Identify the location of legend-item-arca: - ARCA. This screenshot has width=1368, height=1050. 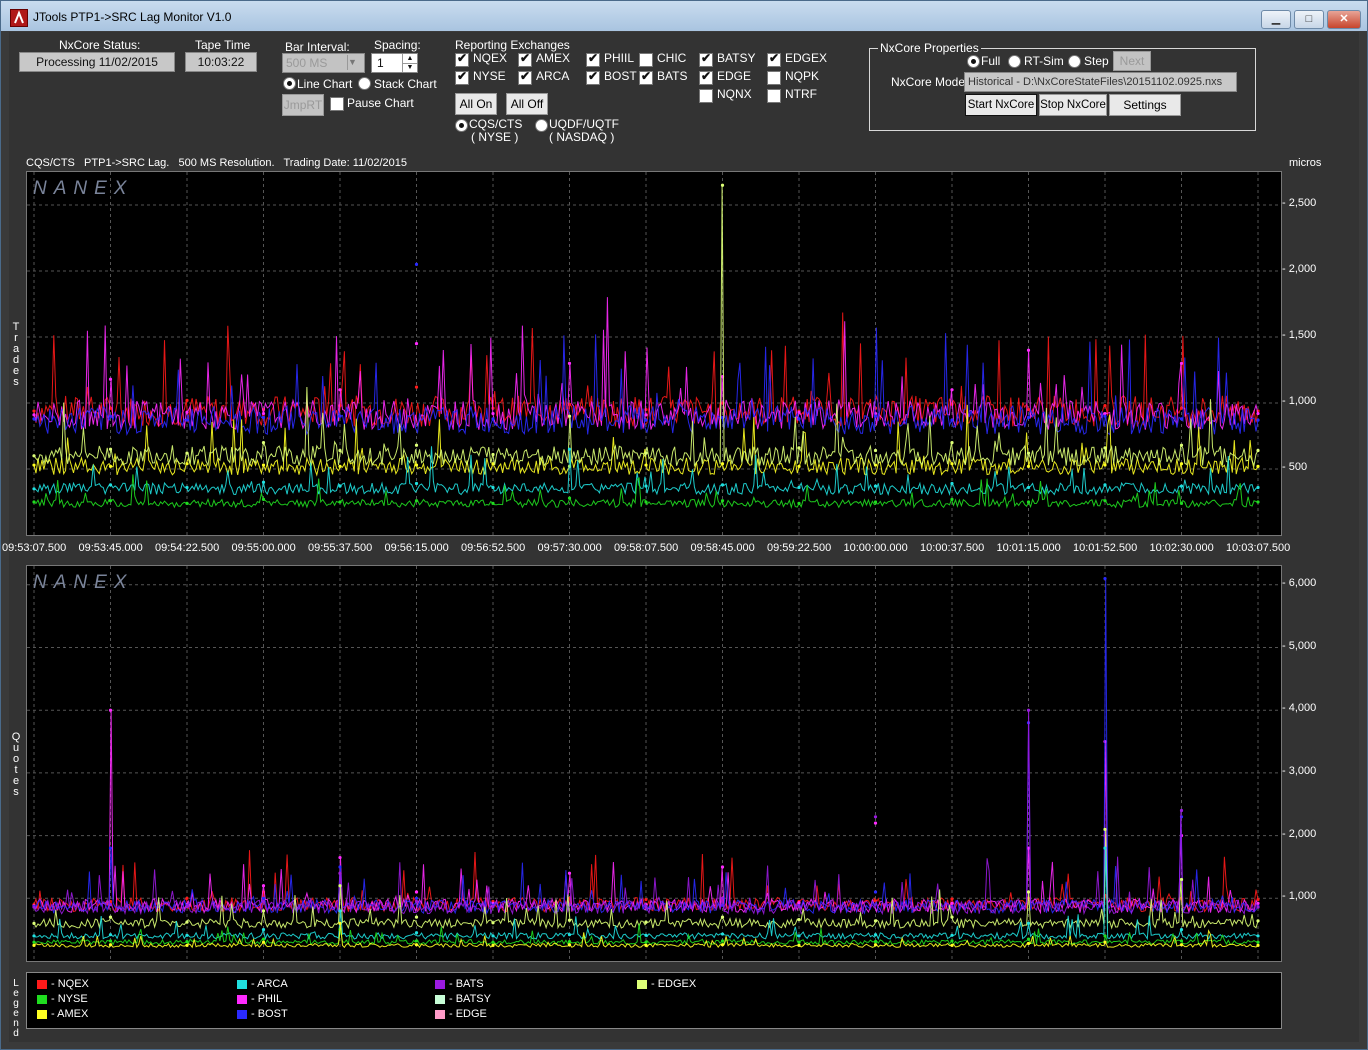
(262, 984).